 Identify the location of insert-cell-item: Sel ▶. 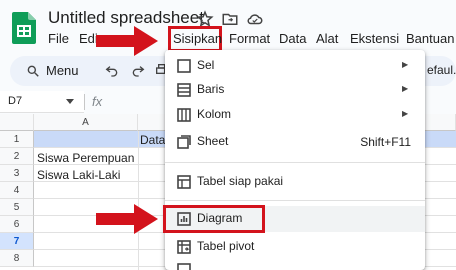
(295, 66).